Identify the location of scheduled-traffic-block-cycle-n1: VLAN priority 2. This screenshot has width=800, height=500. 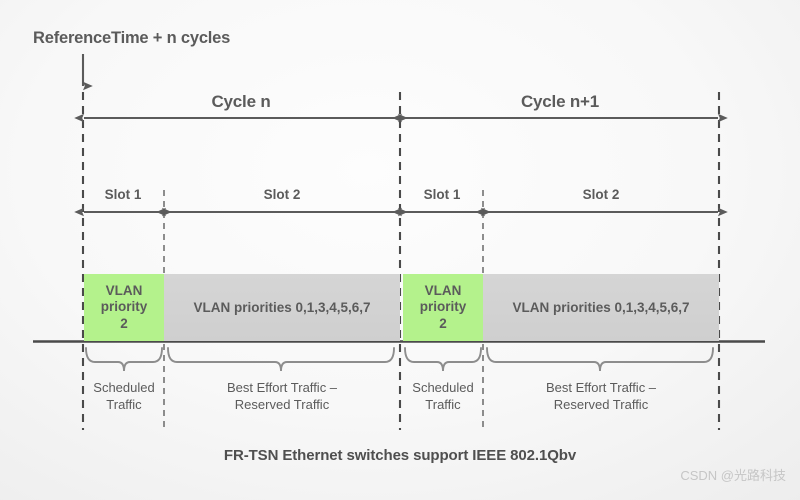
(443, 307).